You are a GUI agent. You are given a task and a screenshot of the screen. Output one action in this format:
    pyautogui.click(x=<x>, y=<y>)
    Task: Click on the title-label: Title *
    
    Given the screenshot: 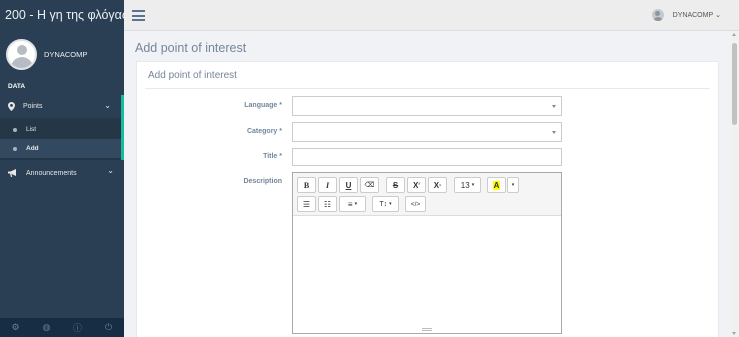 What is the action you would take?
    pyautogui.click(x=272, y=156)
    